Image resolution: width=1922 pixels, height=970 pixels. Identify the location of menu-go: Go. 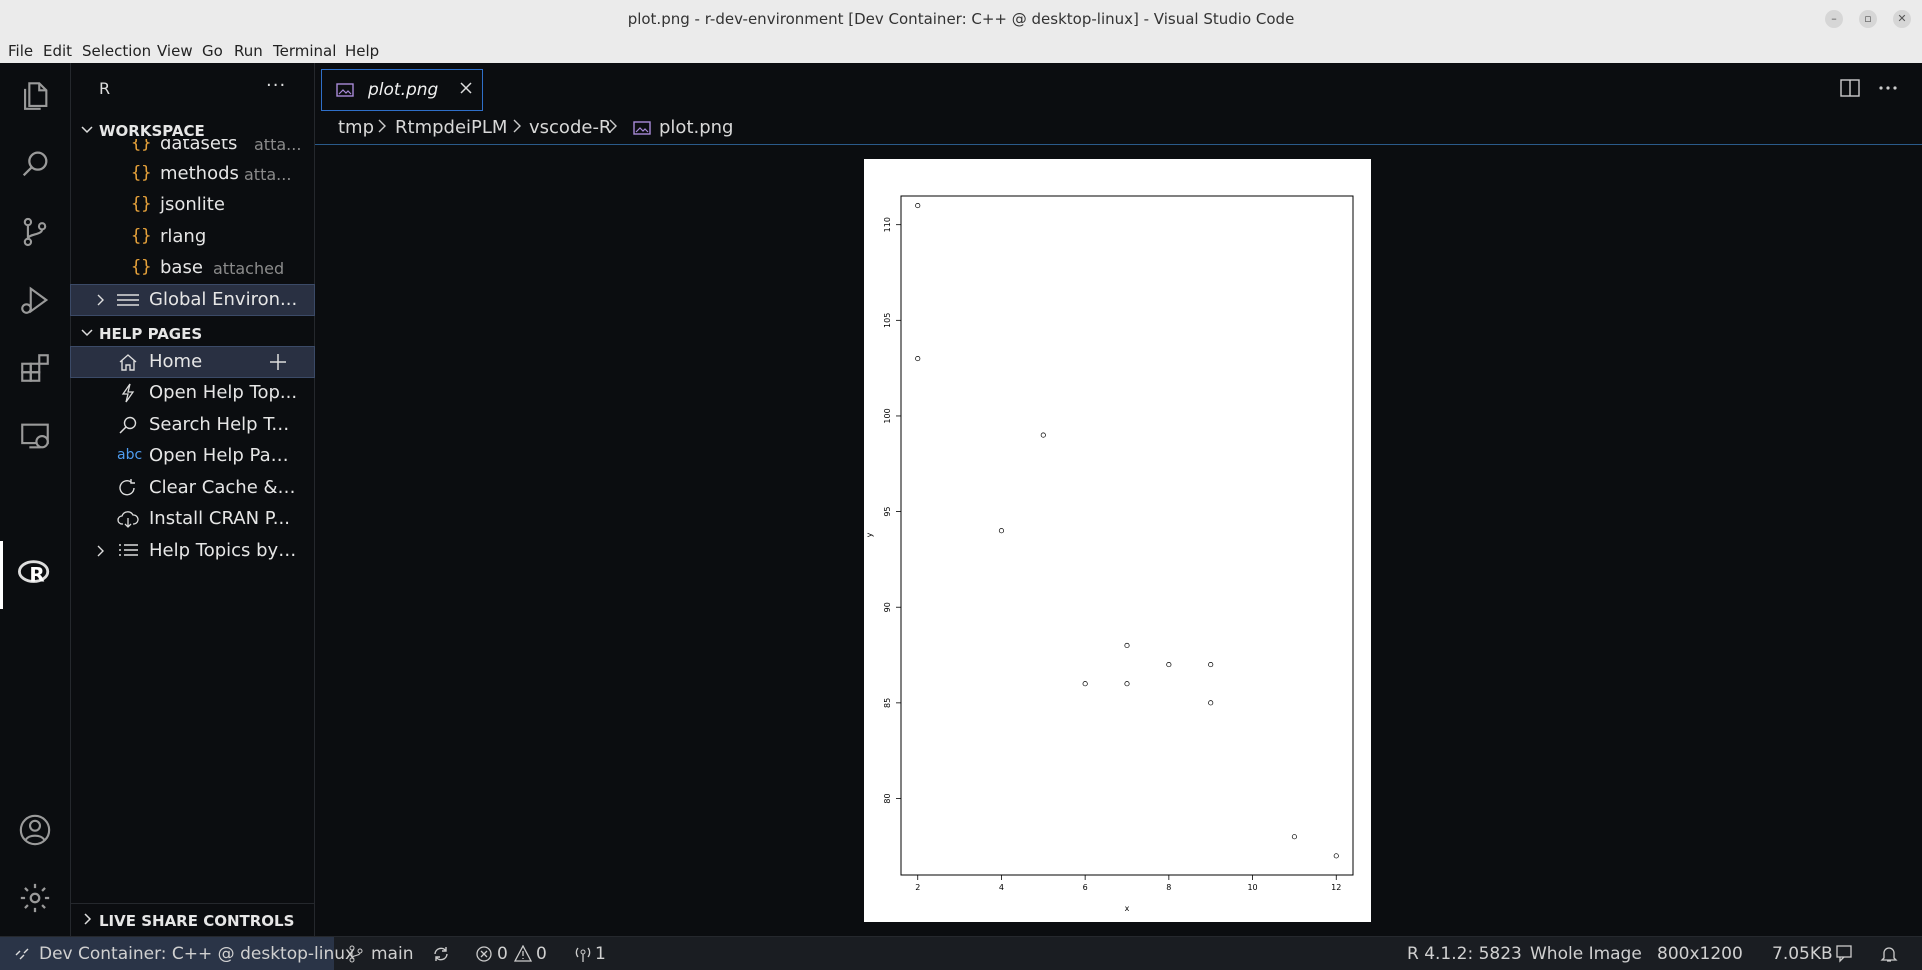
(212, 51).